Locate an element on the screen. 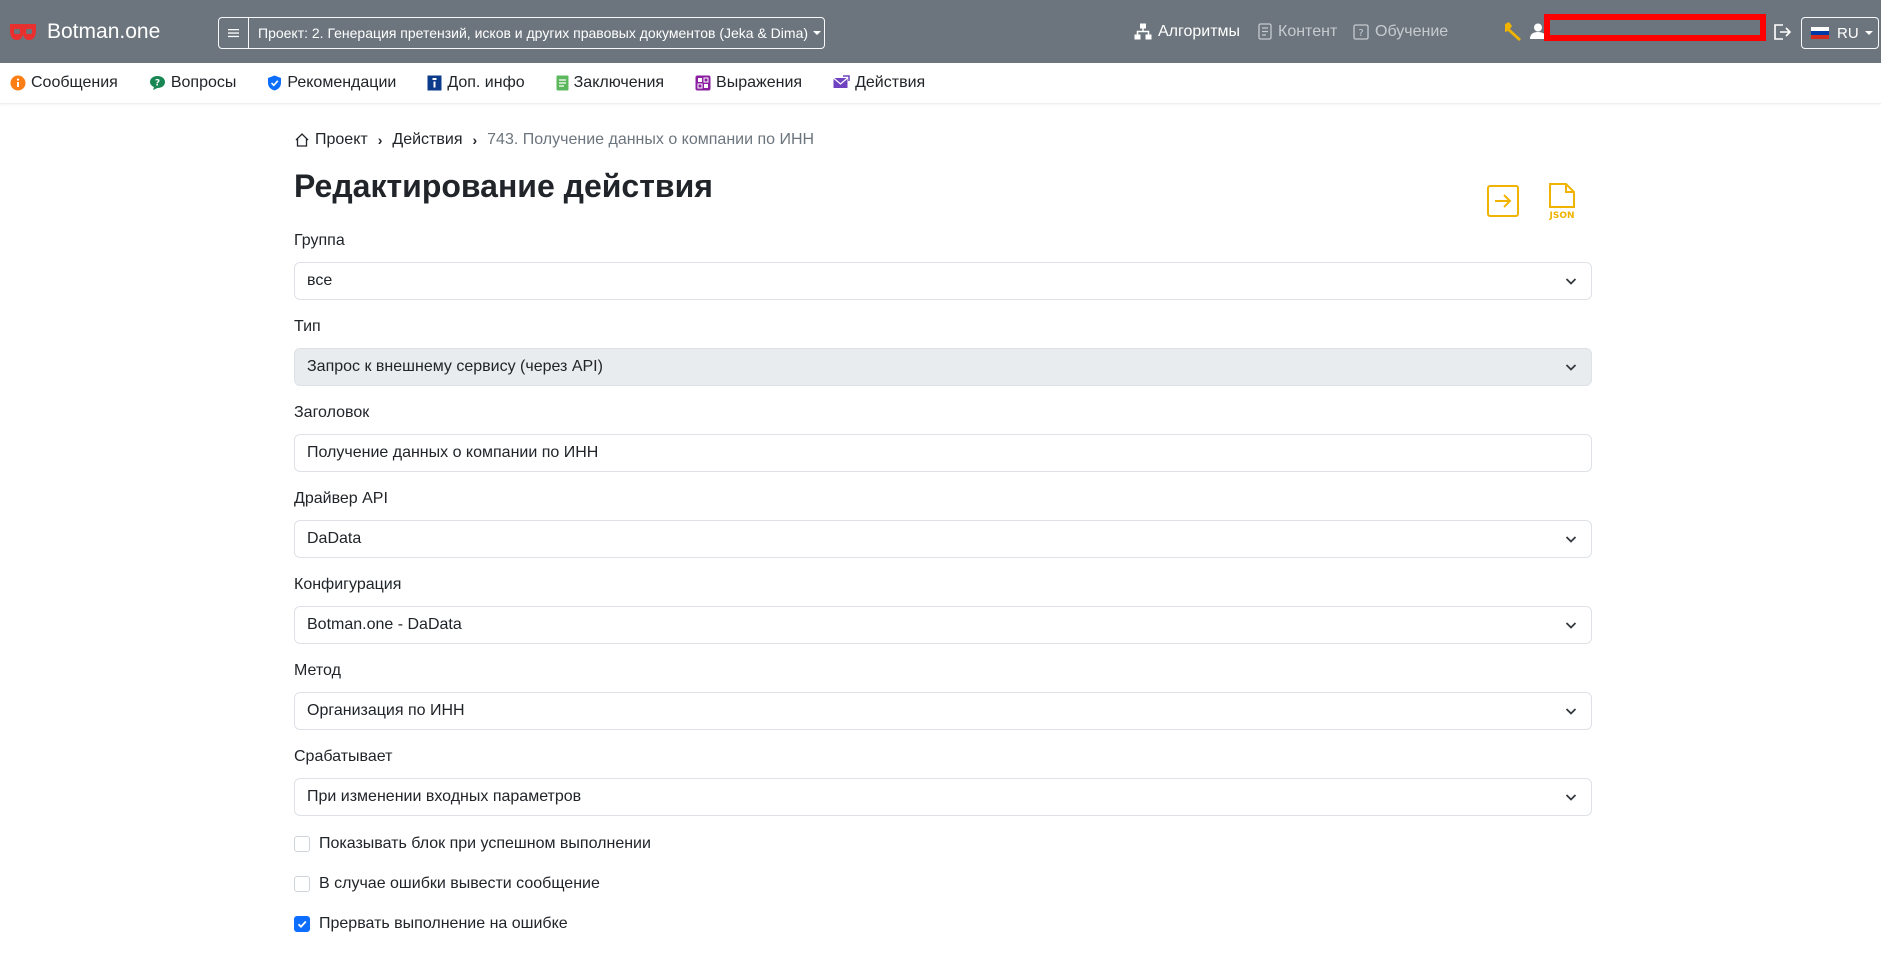 This screenshot has width=1881, height=957. breadcrumb-project: Проект is located at coordinates (341, 140).